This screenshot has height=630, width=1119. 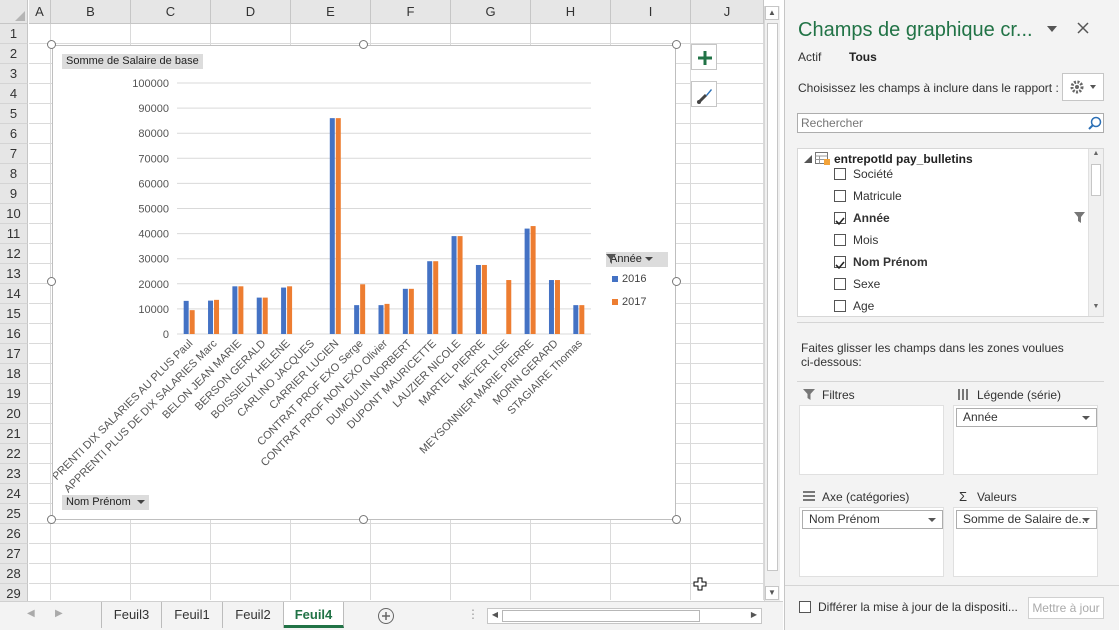 I want to click on column-header: B, so click(x=91, y=12).